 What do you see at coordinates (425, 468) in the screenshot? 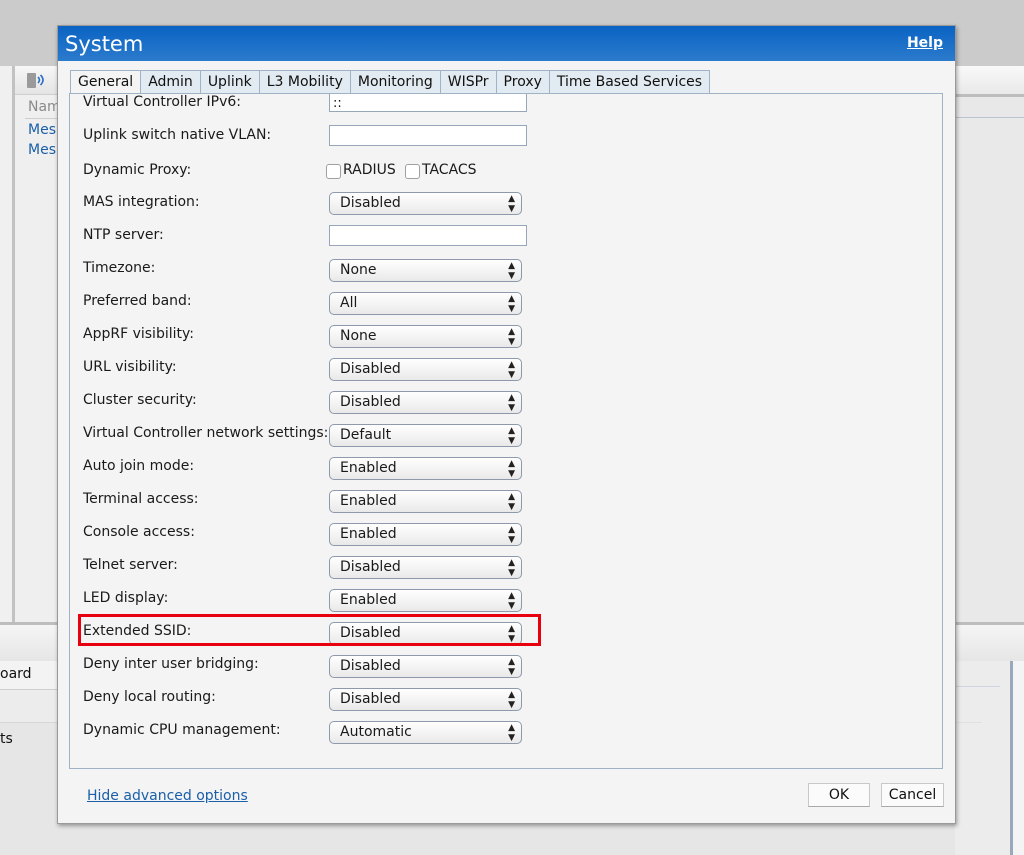
I see `auto-join-mode-select: Enabled ▲ ▼` at bounding box center [425, 468].